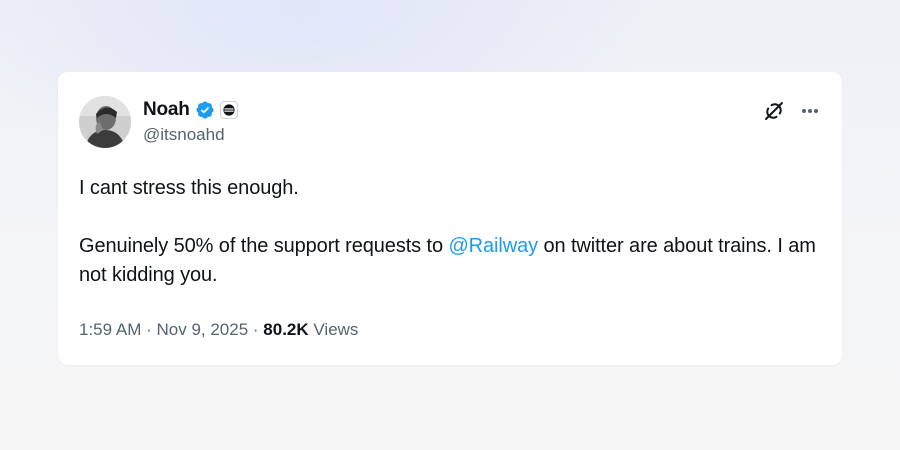 The width and height of the screenshot is (900, 450). What do you see at coordinates (774, 111) in the screenshot?
I see `link-off-icon` at bounding box center [774, 111].